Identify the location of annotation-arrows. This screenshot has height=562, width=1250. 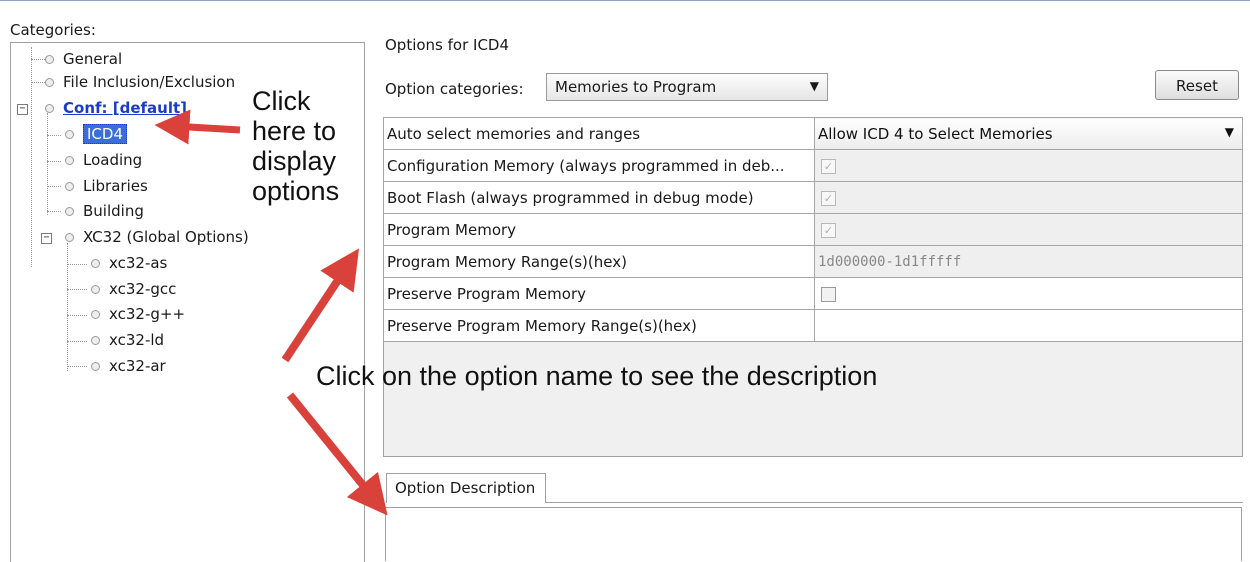
(271, 312).